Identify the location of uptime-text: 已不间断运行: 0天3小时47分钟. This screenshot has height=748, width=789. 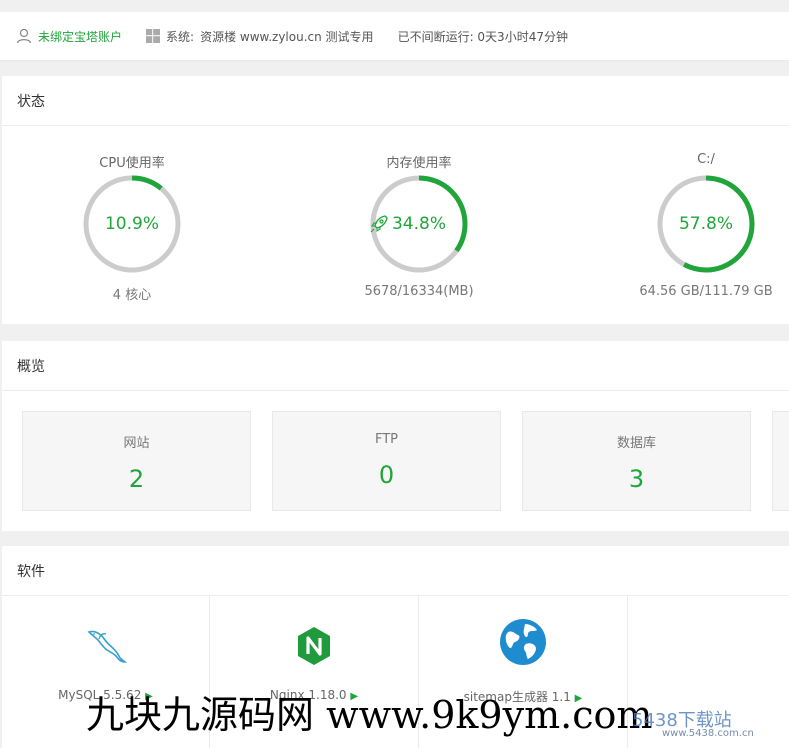
(482, 36).